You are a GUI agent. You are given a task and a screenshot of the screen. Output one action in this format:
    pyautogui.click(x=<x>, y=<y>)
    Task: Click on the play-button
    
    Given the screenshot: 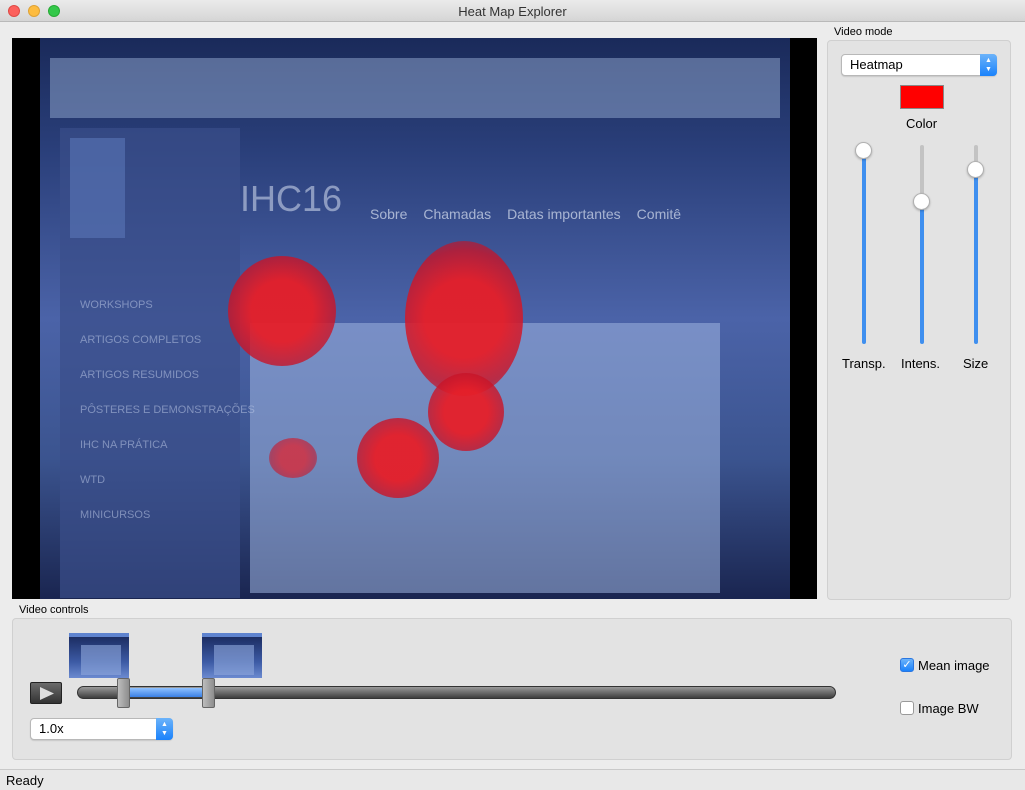 What is the action you would take?
    pyautogui.click(x=46, y=693)
    